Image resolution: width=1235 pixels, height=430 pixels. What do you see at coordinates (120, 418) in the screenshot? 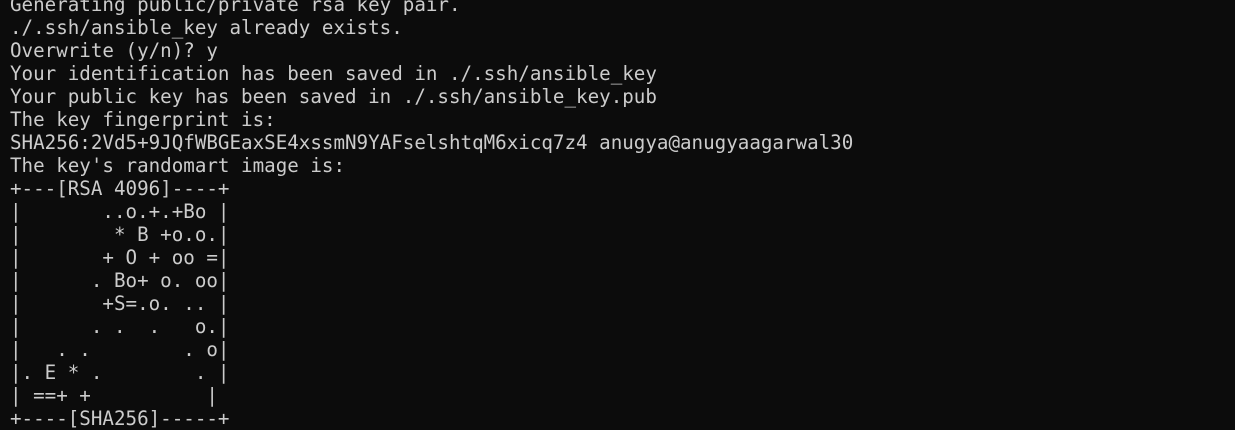
I see `randomart-bottom-border: +----[SHA256]-----+` at bounding box center [120, 418].